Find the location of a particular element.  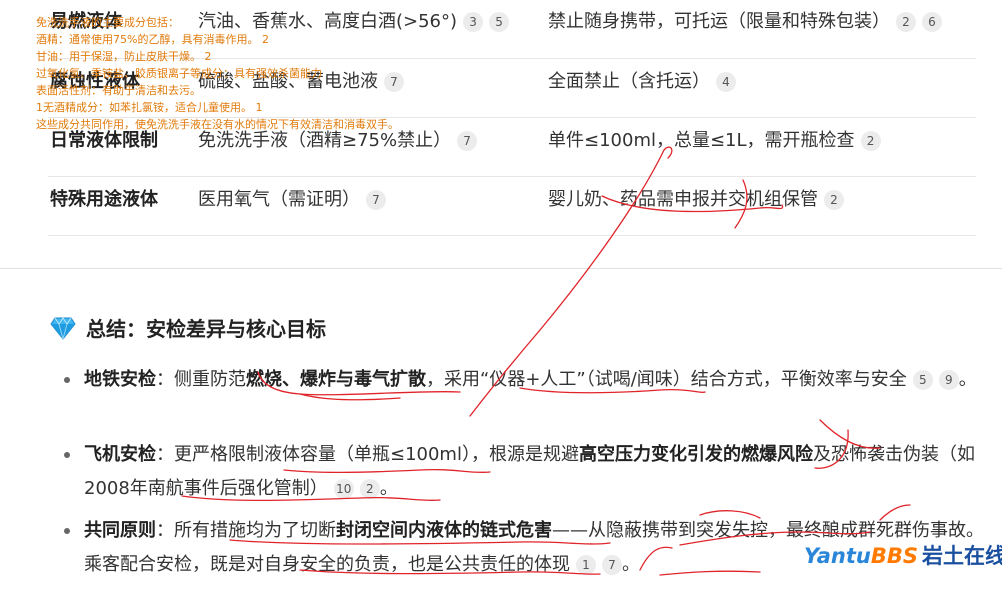

overlay-line: 免洗洗手液的主要成分包括： is located at coordinates (107, 22).